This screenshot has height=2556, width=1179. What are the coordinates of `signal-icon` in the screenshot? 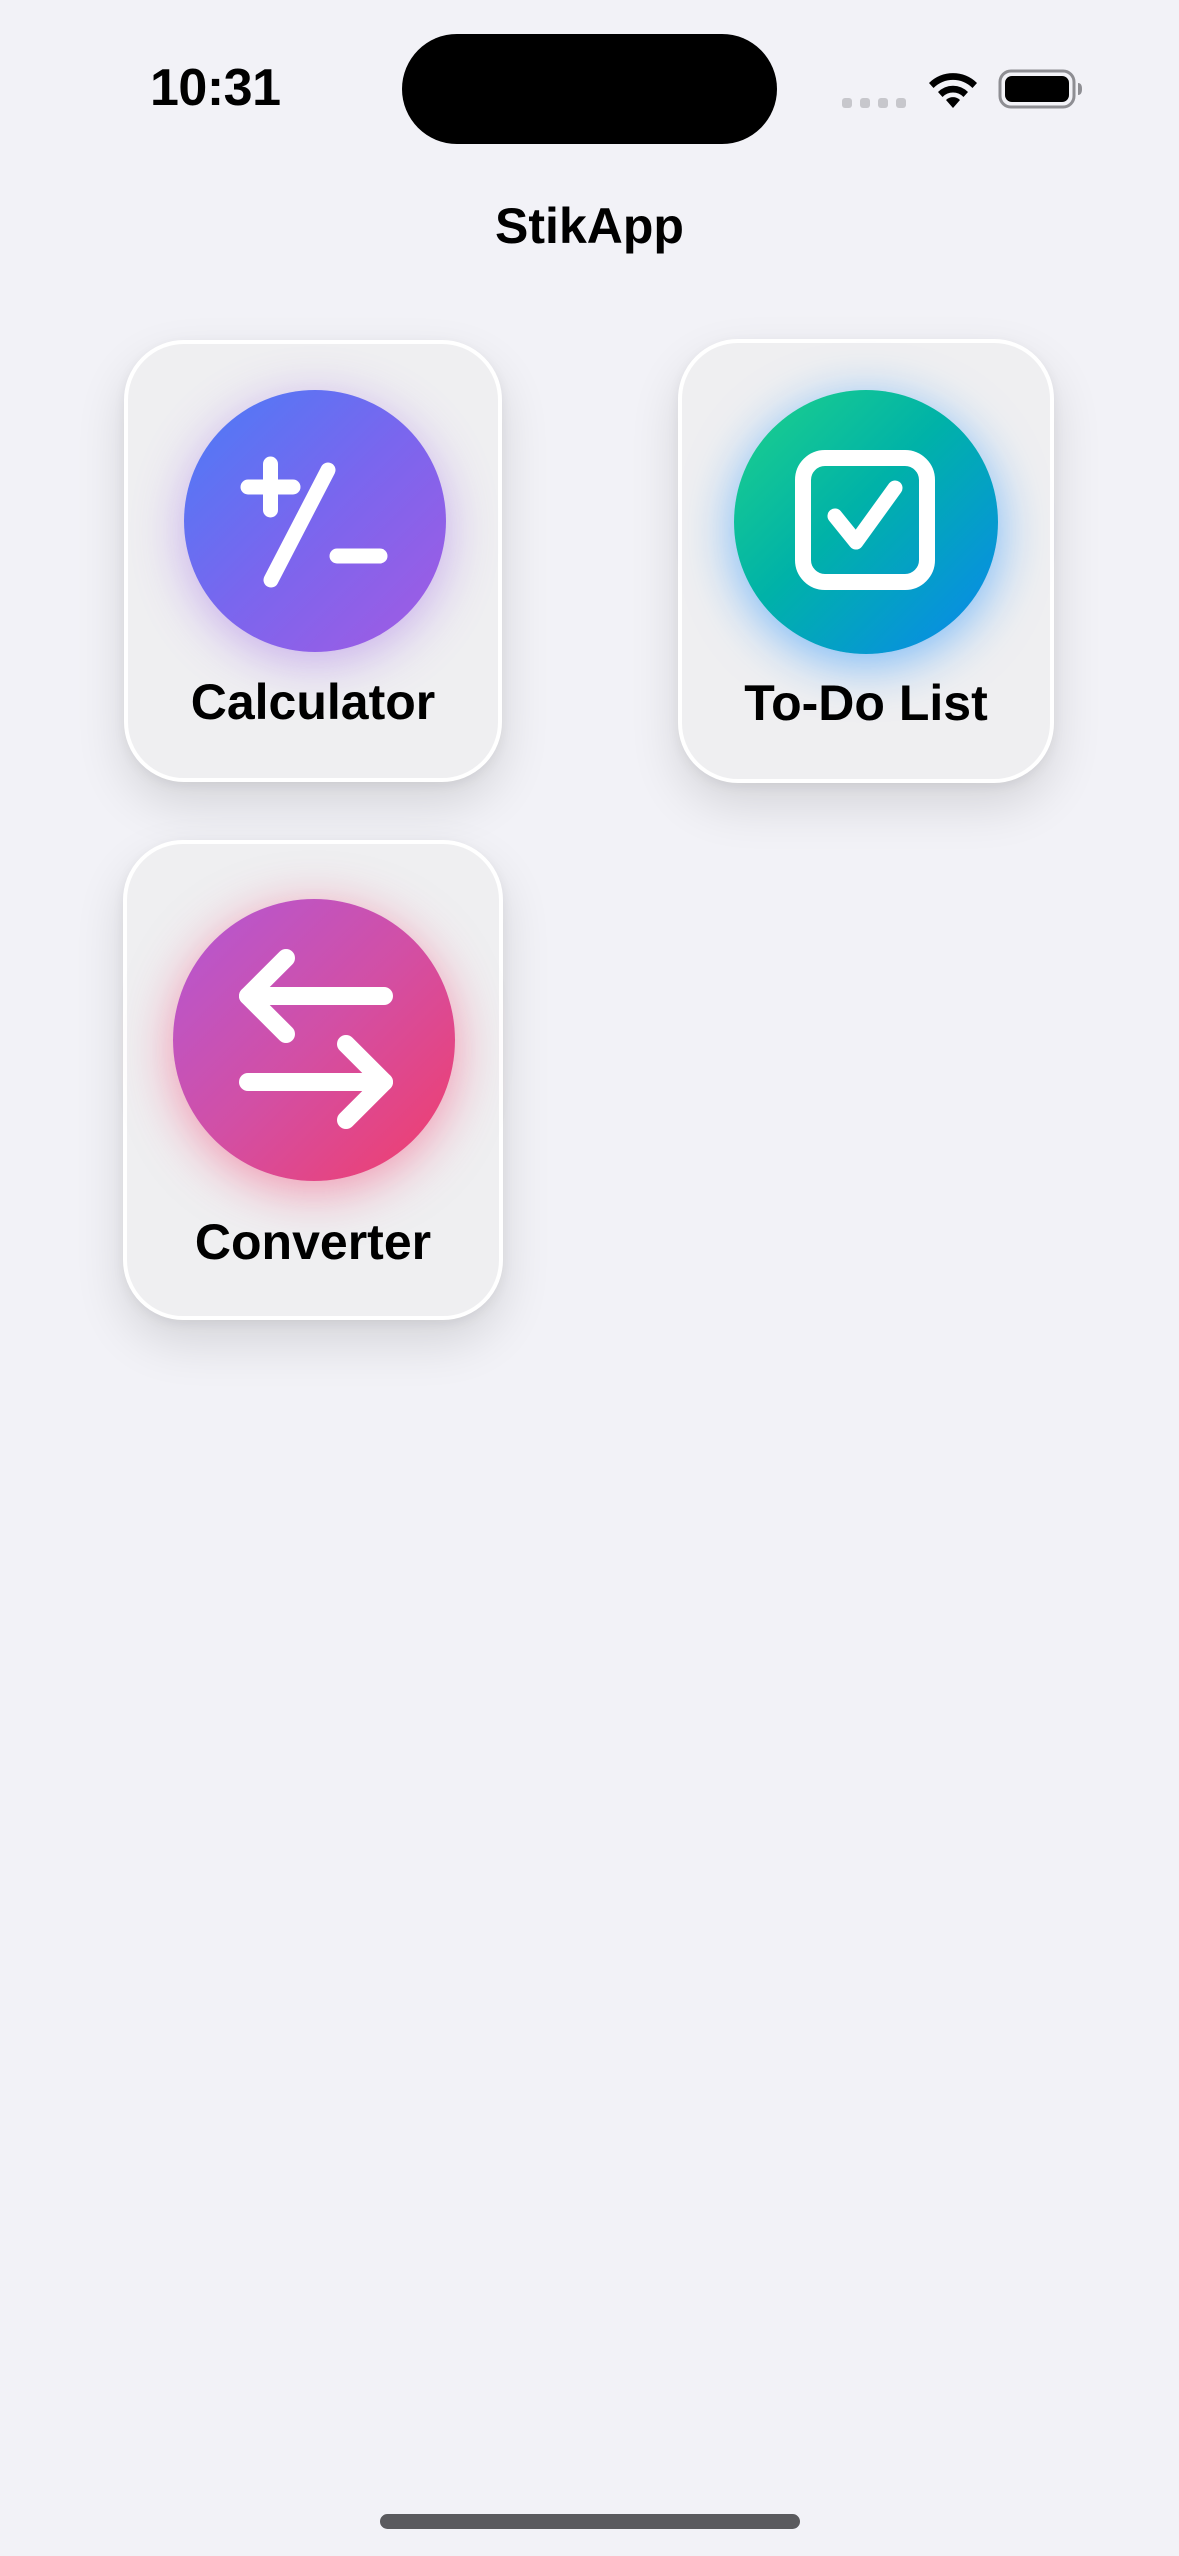 It's located at (874, 103).